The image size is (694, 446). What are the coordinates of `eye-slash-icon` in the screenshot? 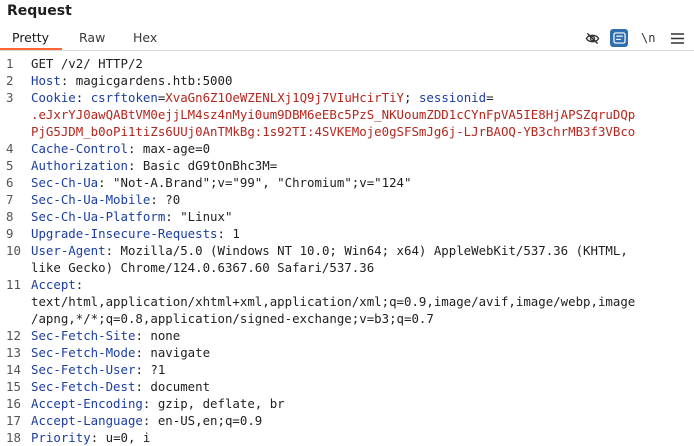 It's located at (592, 38).